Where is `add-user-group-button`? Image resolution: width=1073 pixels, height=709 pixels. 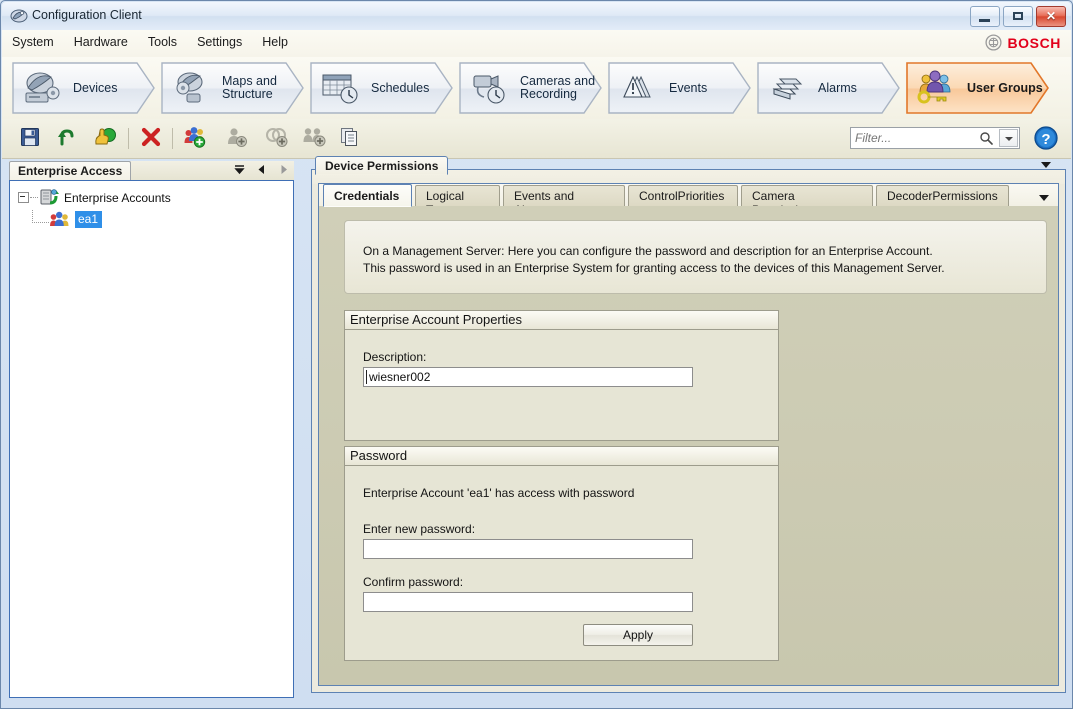
add-user-group-button is located at coordinates (195, 138).